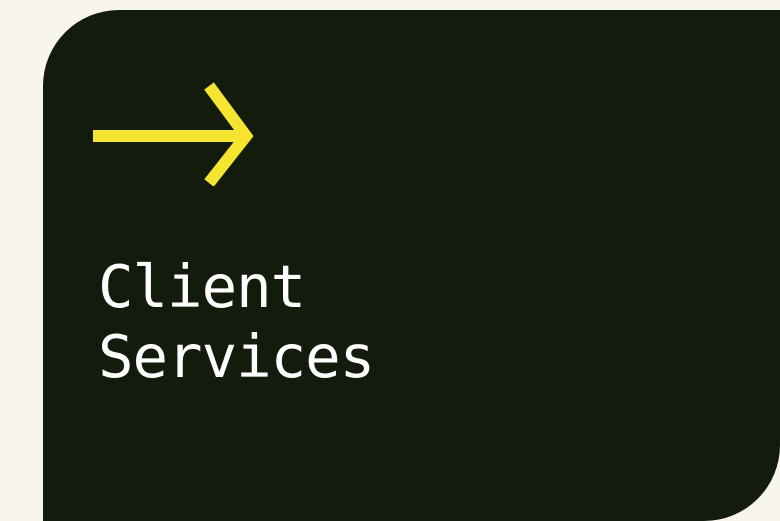  I want to click on arrow-right-icon, so click(173, 134).